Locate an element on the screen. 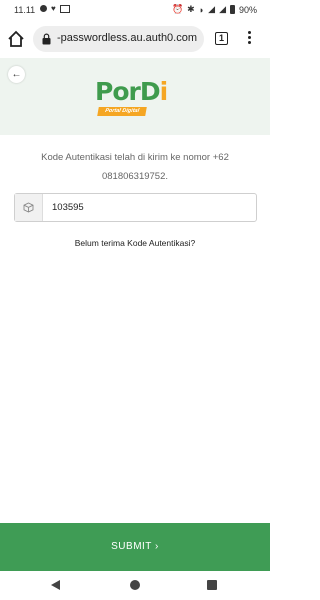 Image resolution: width=320 pixels, height=600 pixels. browser-toolbar: -passwordless.au.auth0.com 1 is located at coordinates (135, 39).